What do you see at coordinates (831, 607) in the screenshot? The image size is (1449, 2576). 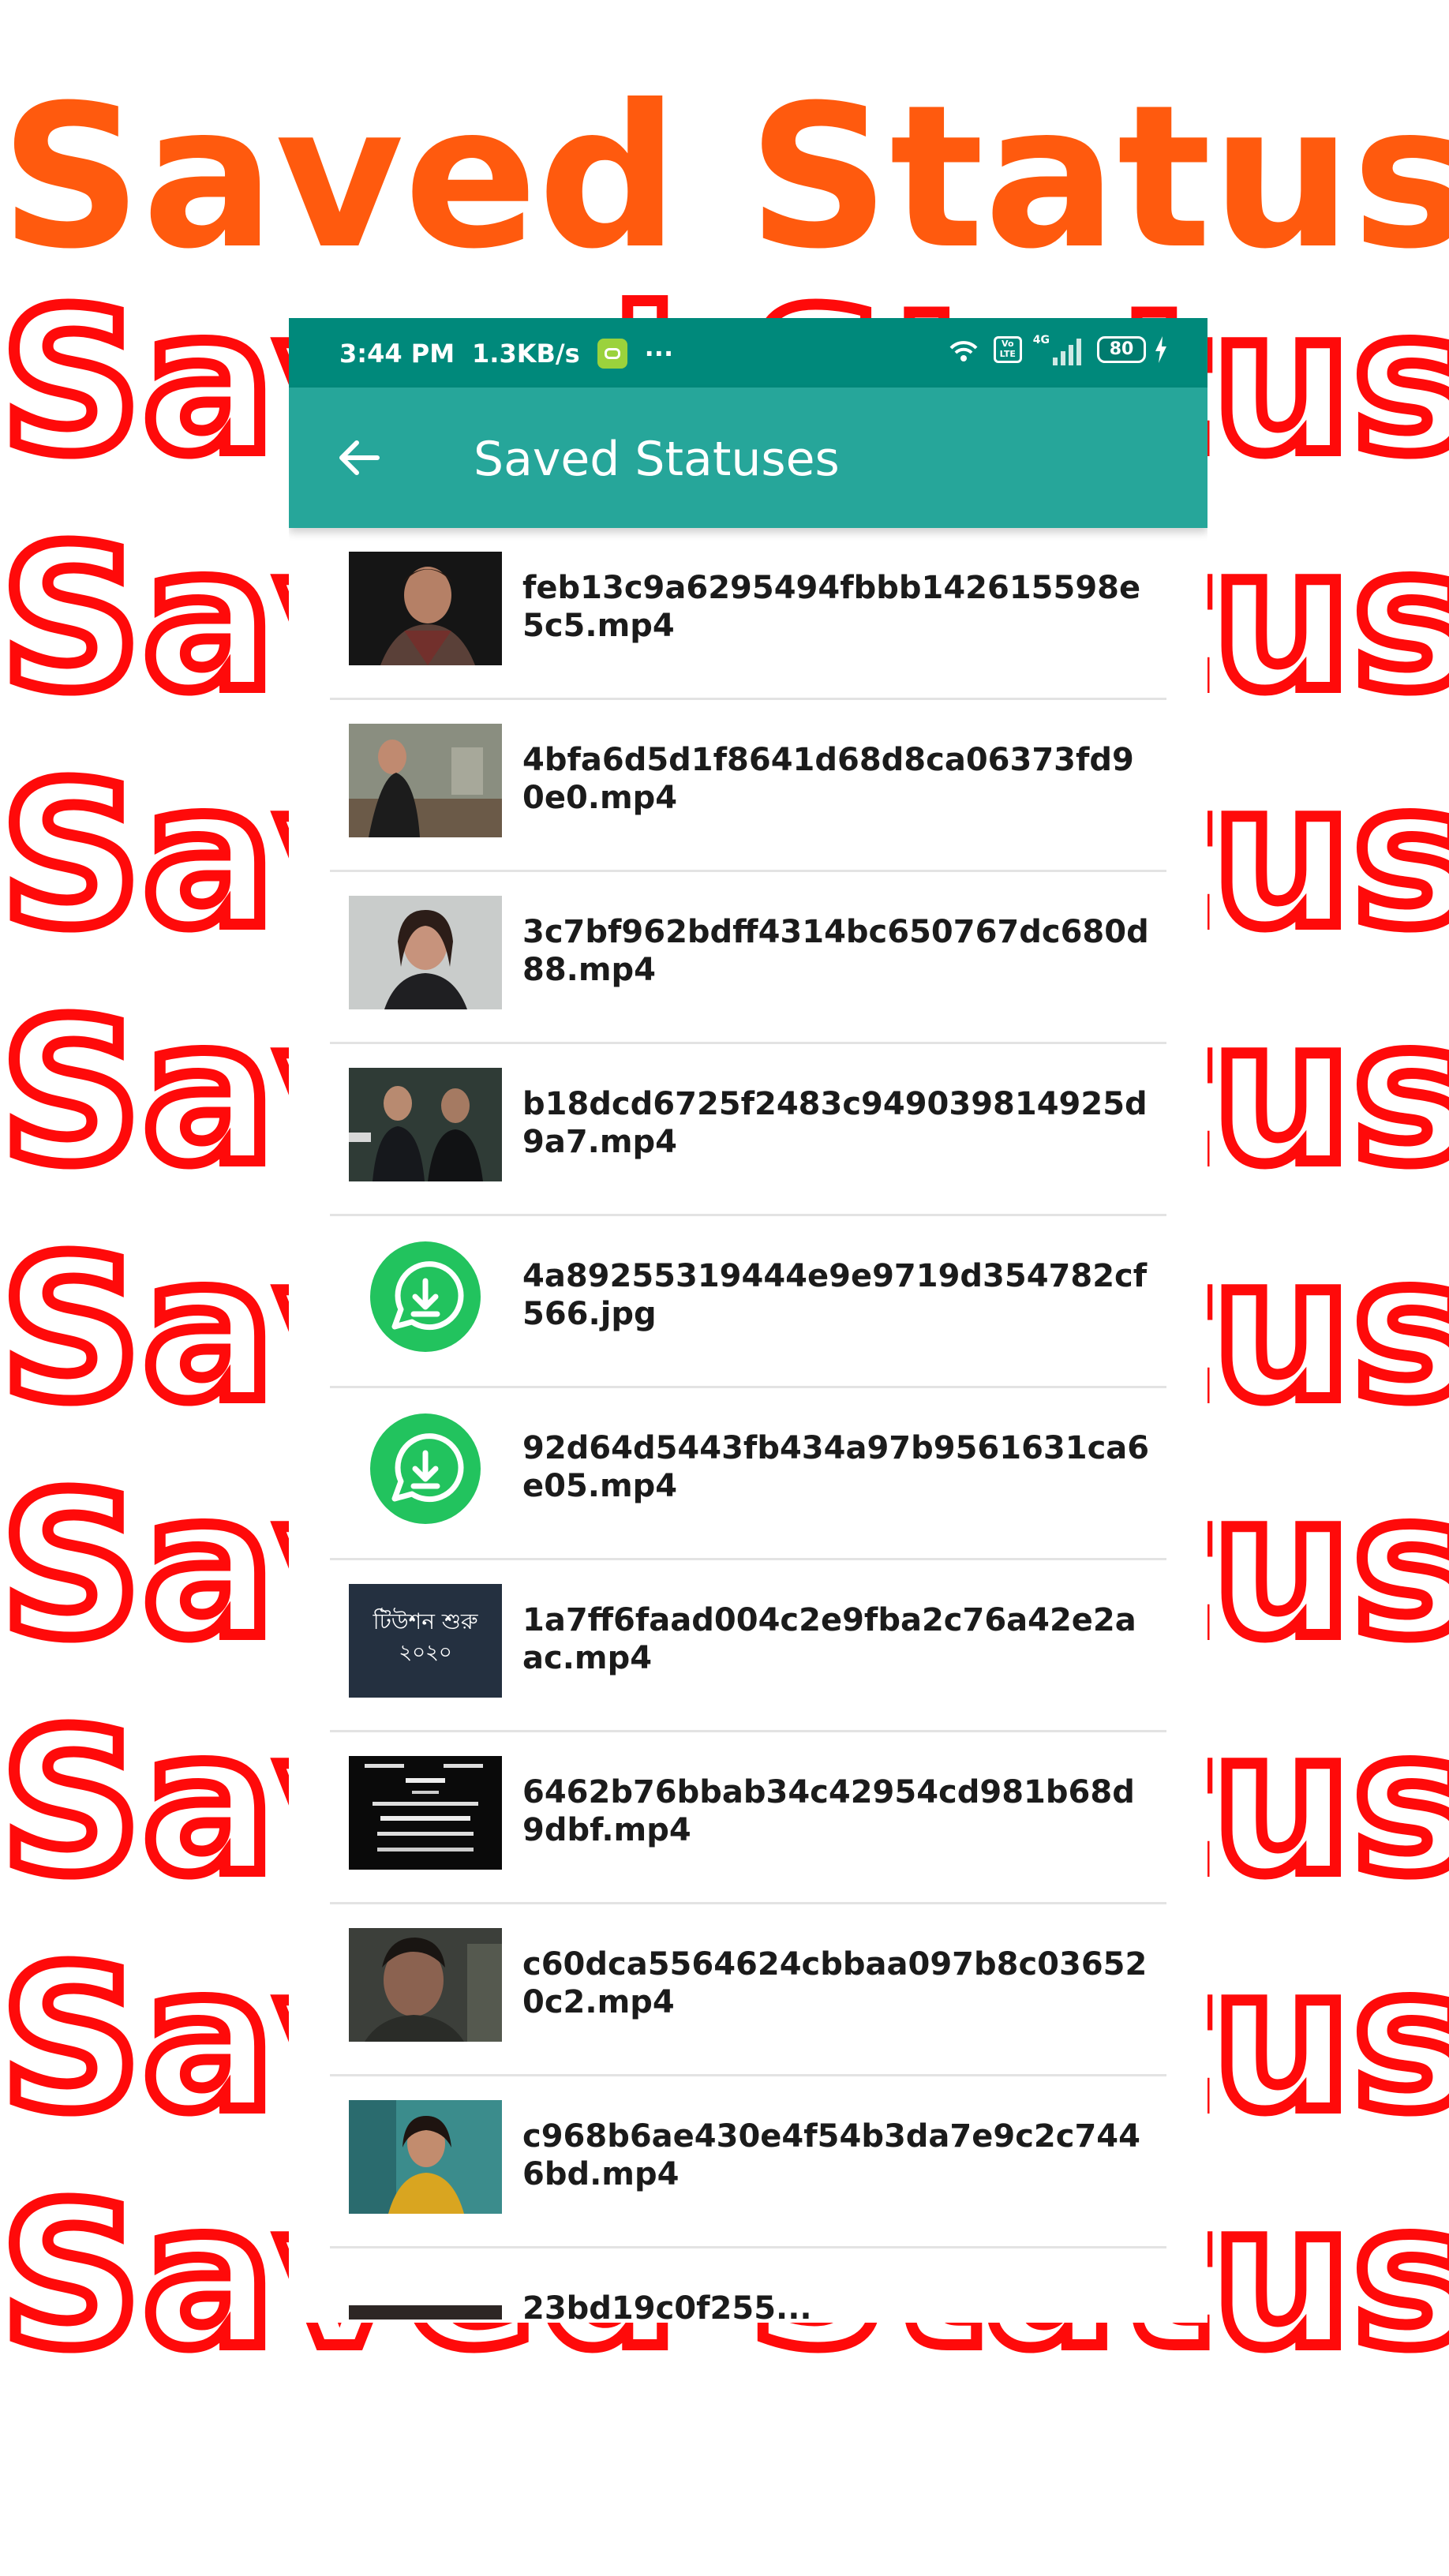 I see `file-name: feb13c9a6295494fbbb142615598e5c5.mp4` at bounding box center [831, 607].